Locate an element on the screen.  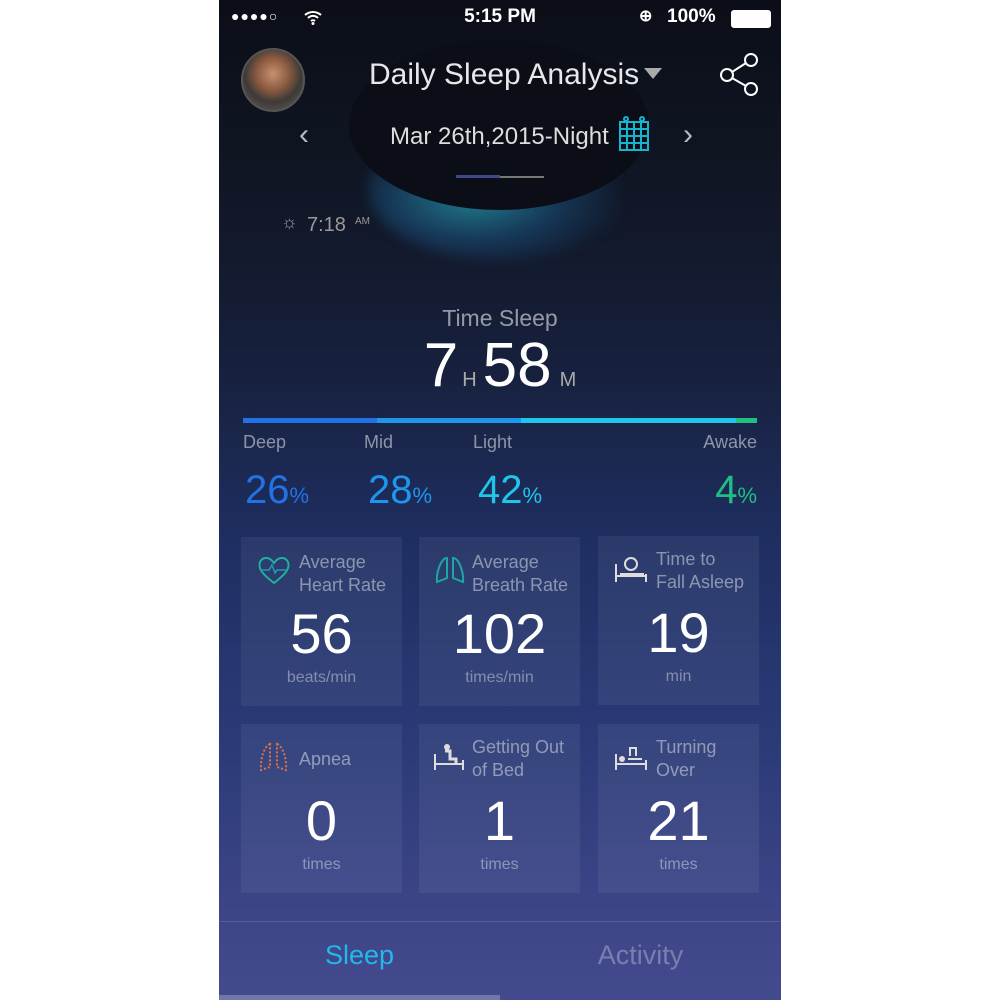
card-value: 21 is located at coordinates (678, 820).